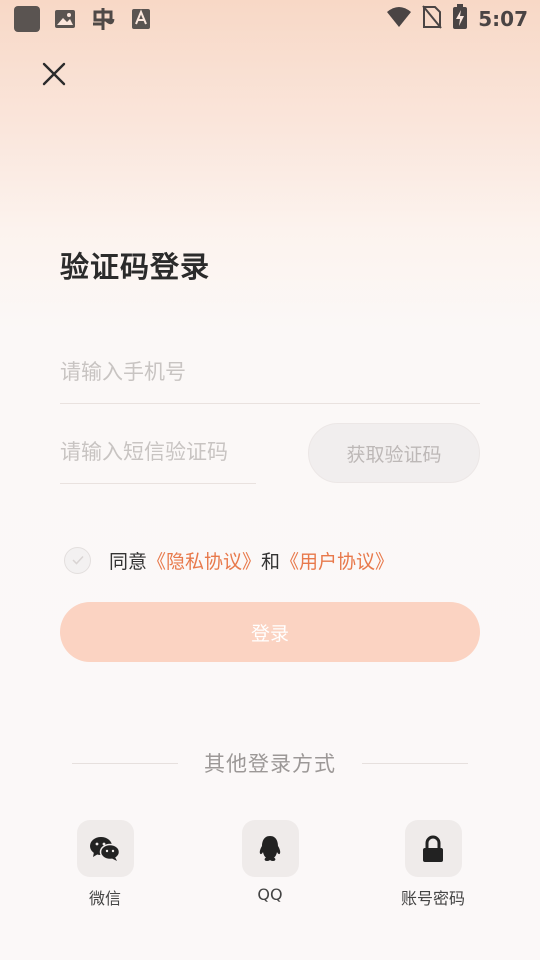 The image size is (540, 960). I want to click on phone-field, so click(270, 374).